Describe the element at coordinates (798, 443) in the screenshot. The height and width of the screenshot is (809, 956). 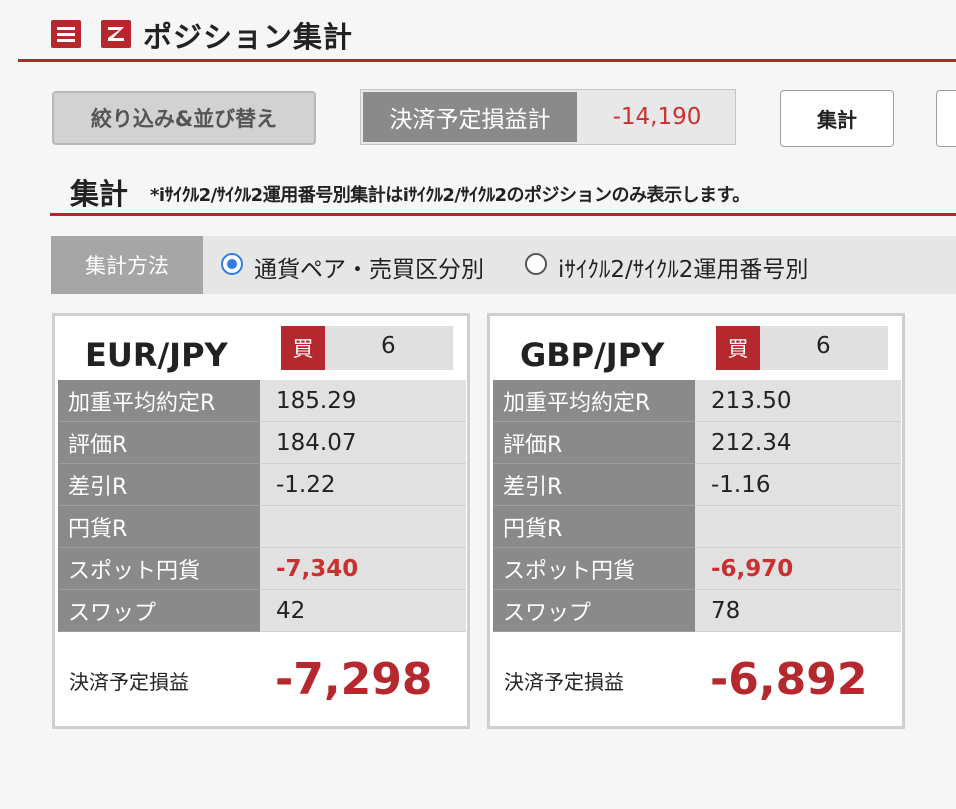
I see `row-value: 212.34` at that location.